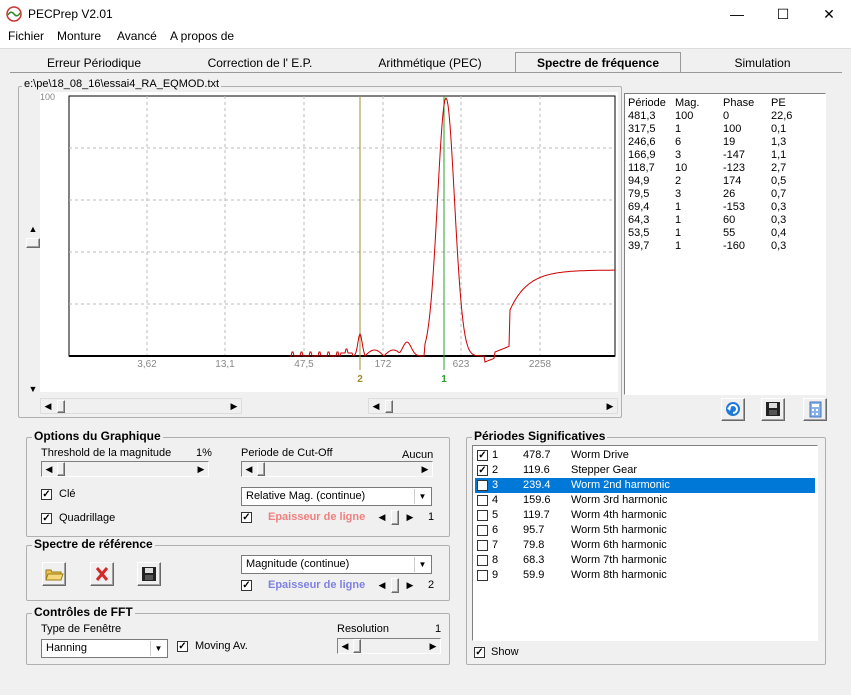 This screenshot has height=695, width=851. I want to click on calculator-button, so click(815, 409).